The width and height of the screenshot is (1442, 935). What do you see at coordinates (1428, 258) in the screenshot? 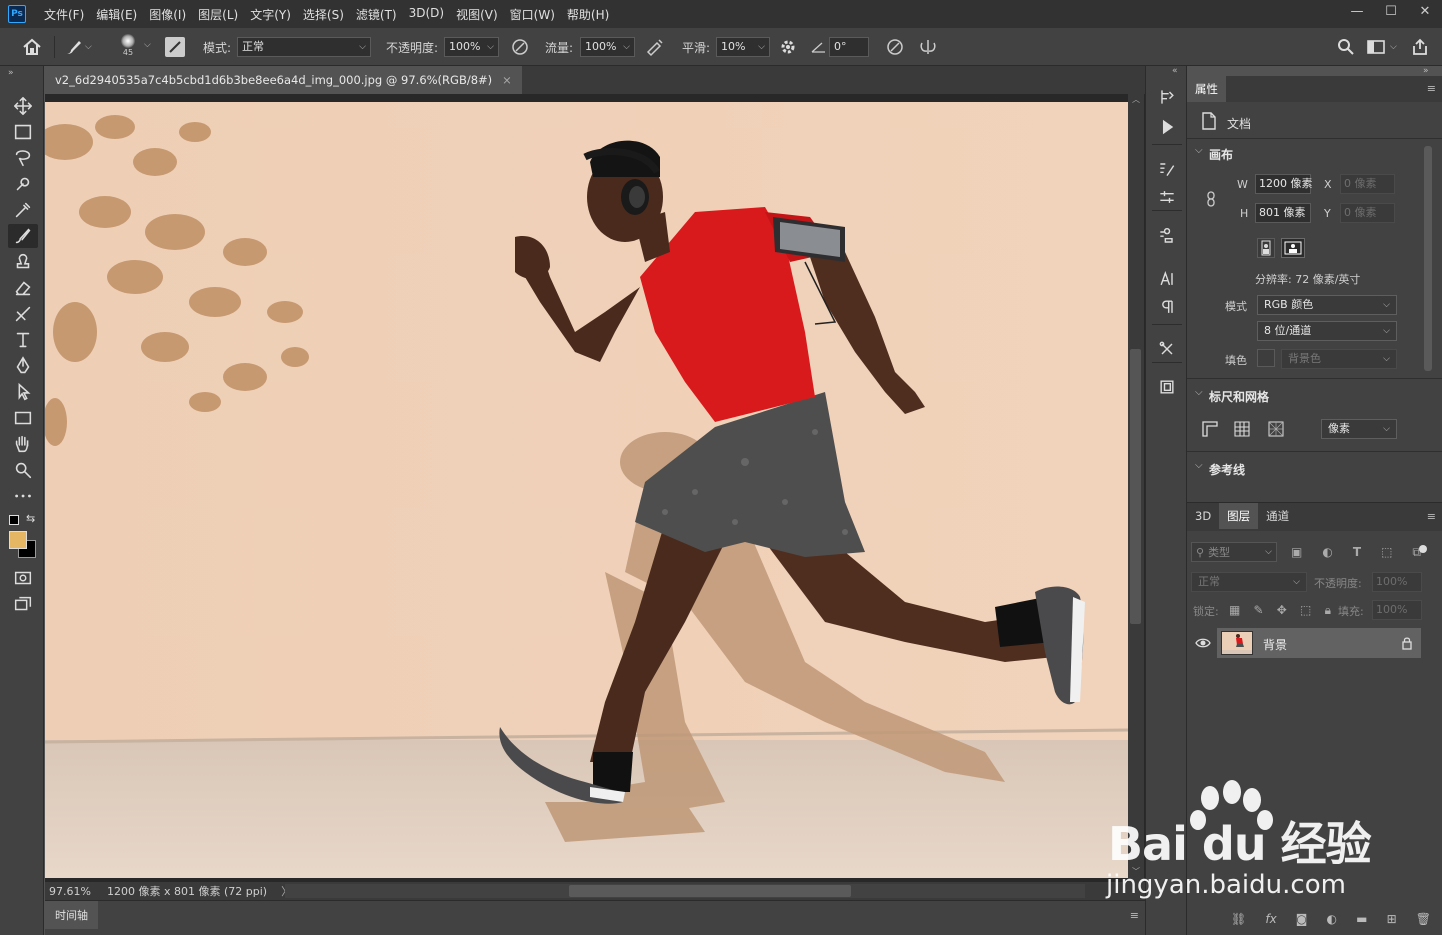
I see `properties-scrollbar` at bounding box center [1428, 258].